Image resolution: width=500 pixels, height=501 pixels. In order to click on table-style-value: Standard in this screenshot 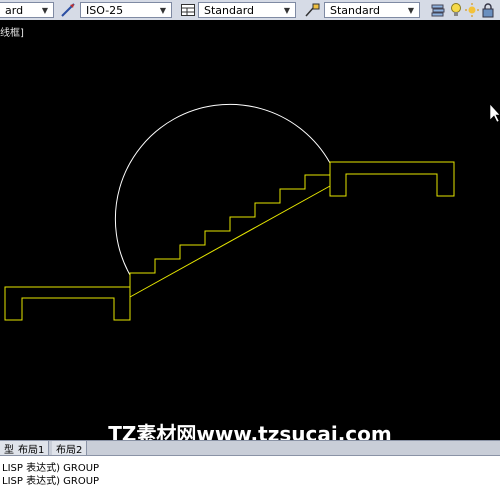, I will do `click(229, 10)`.